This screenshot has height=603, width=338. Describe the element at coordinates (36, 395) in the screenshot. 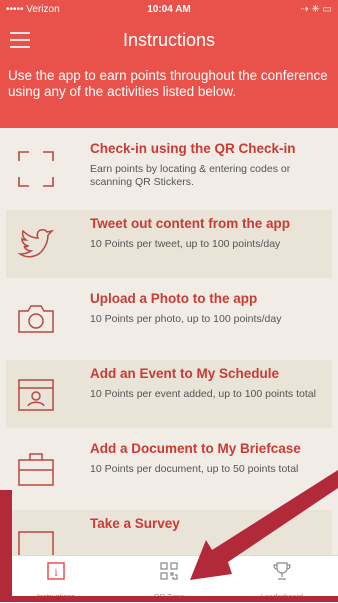

I see `calendar-icon` at that location.